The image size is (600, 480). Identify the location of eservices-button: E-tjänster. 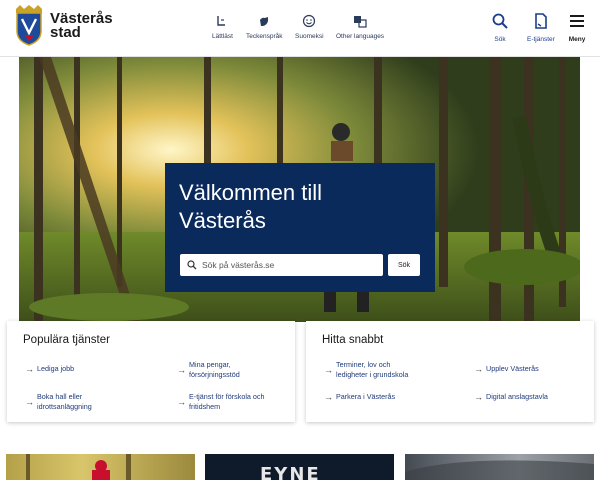
(541, 27).